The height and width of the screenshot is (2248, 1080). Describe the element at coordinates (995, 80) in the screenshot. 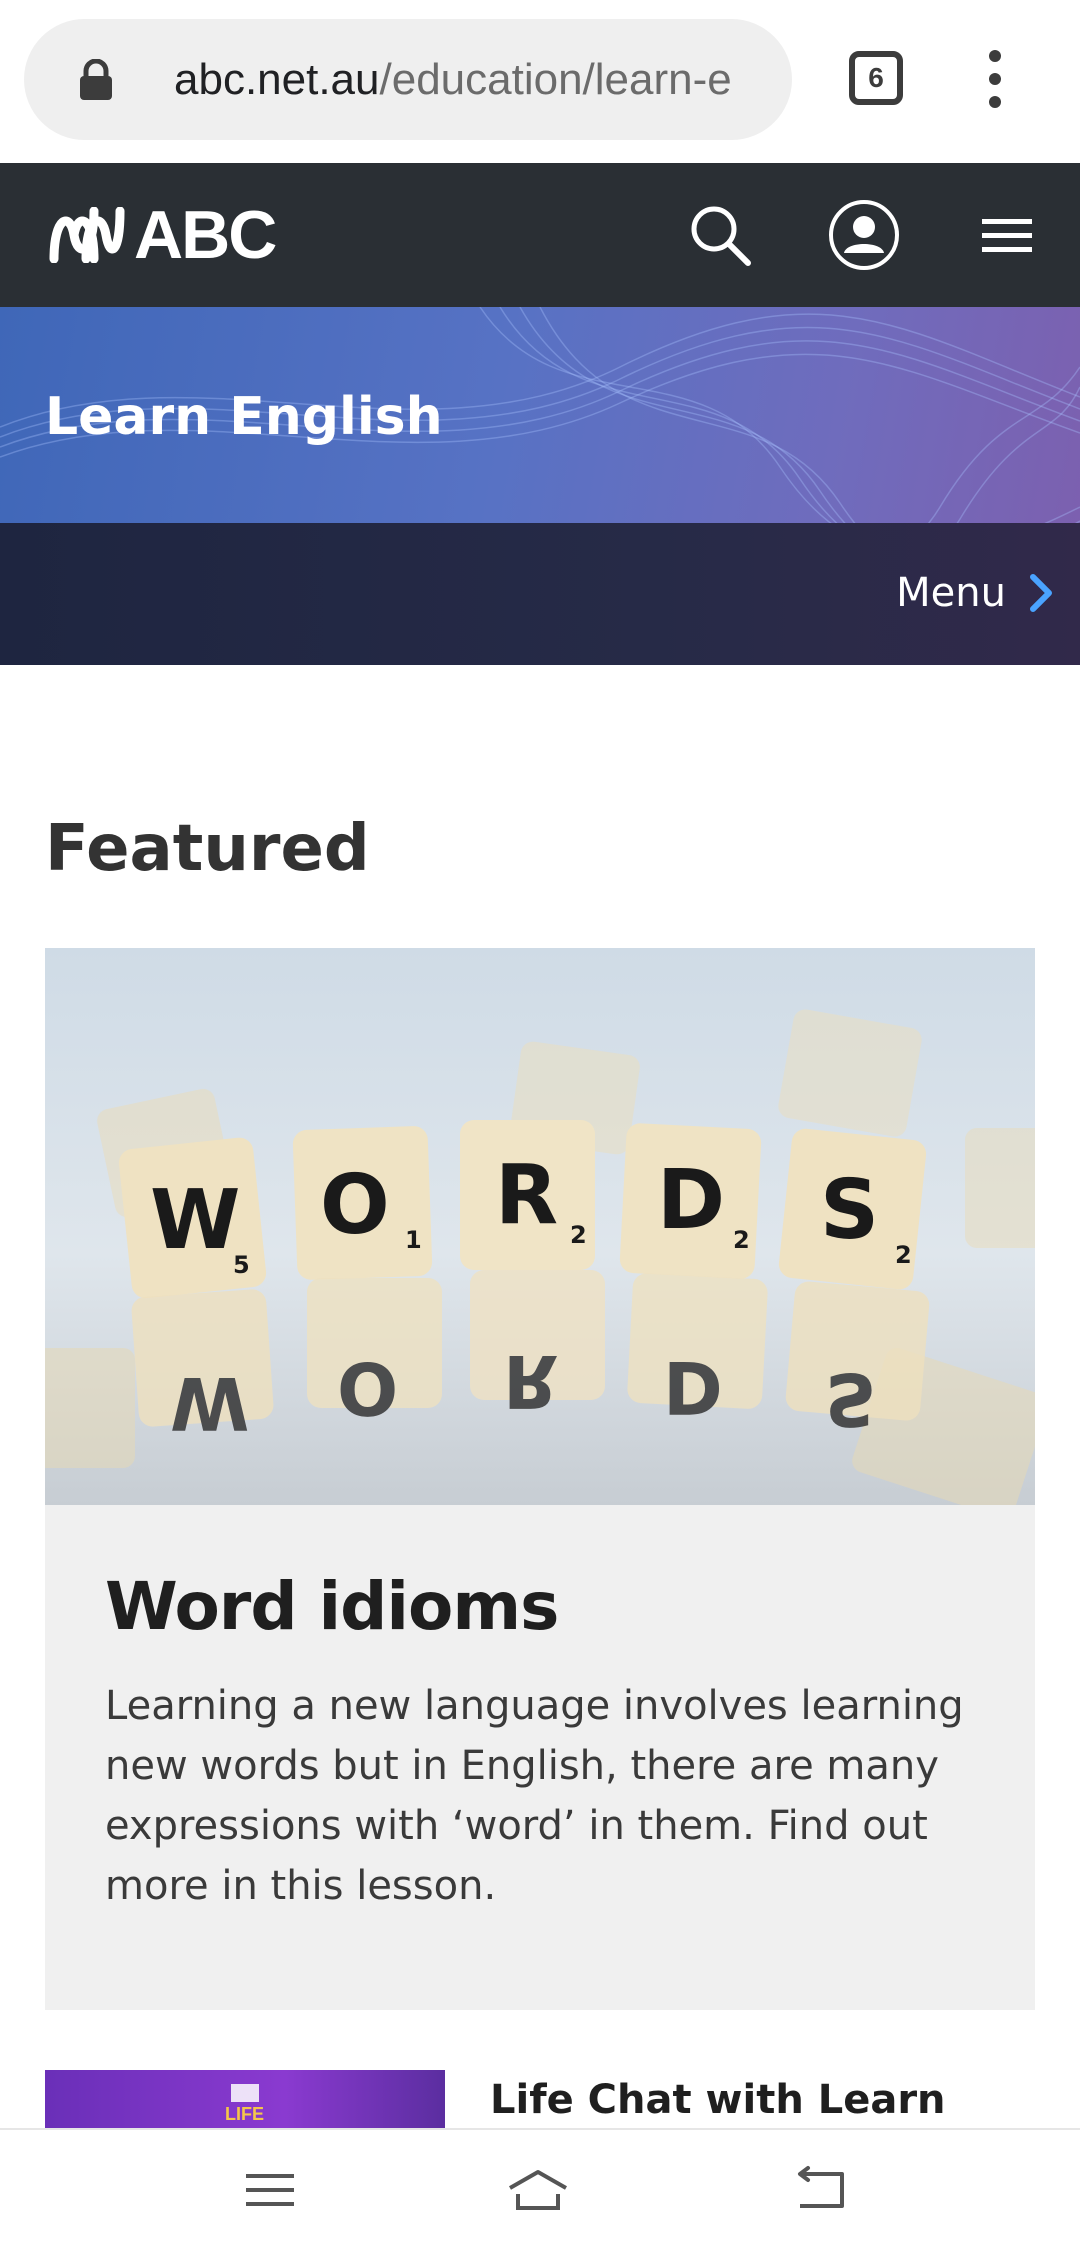

I see `browser-menu-icon` at that location.